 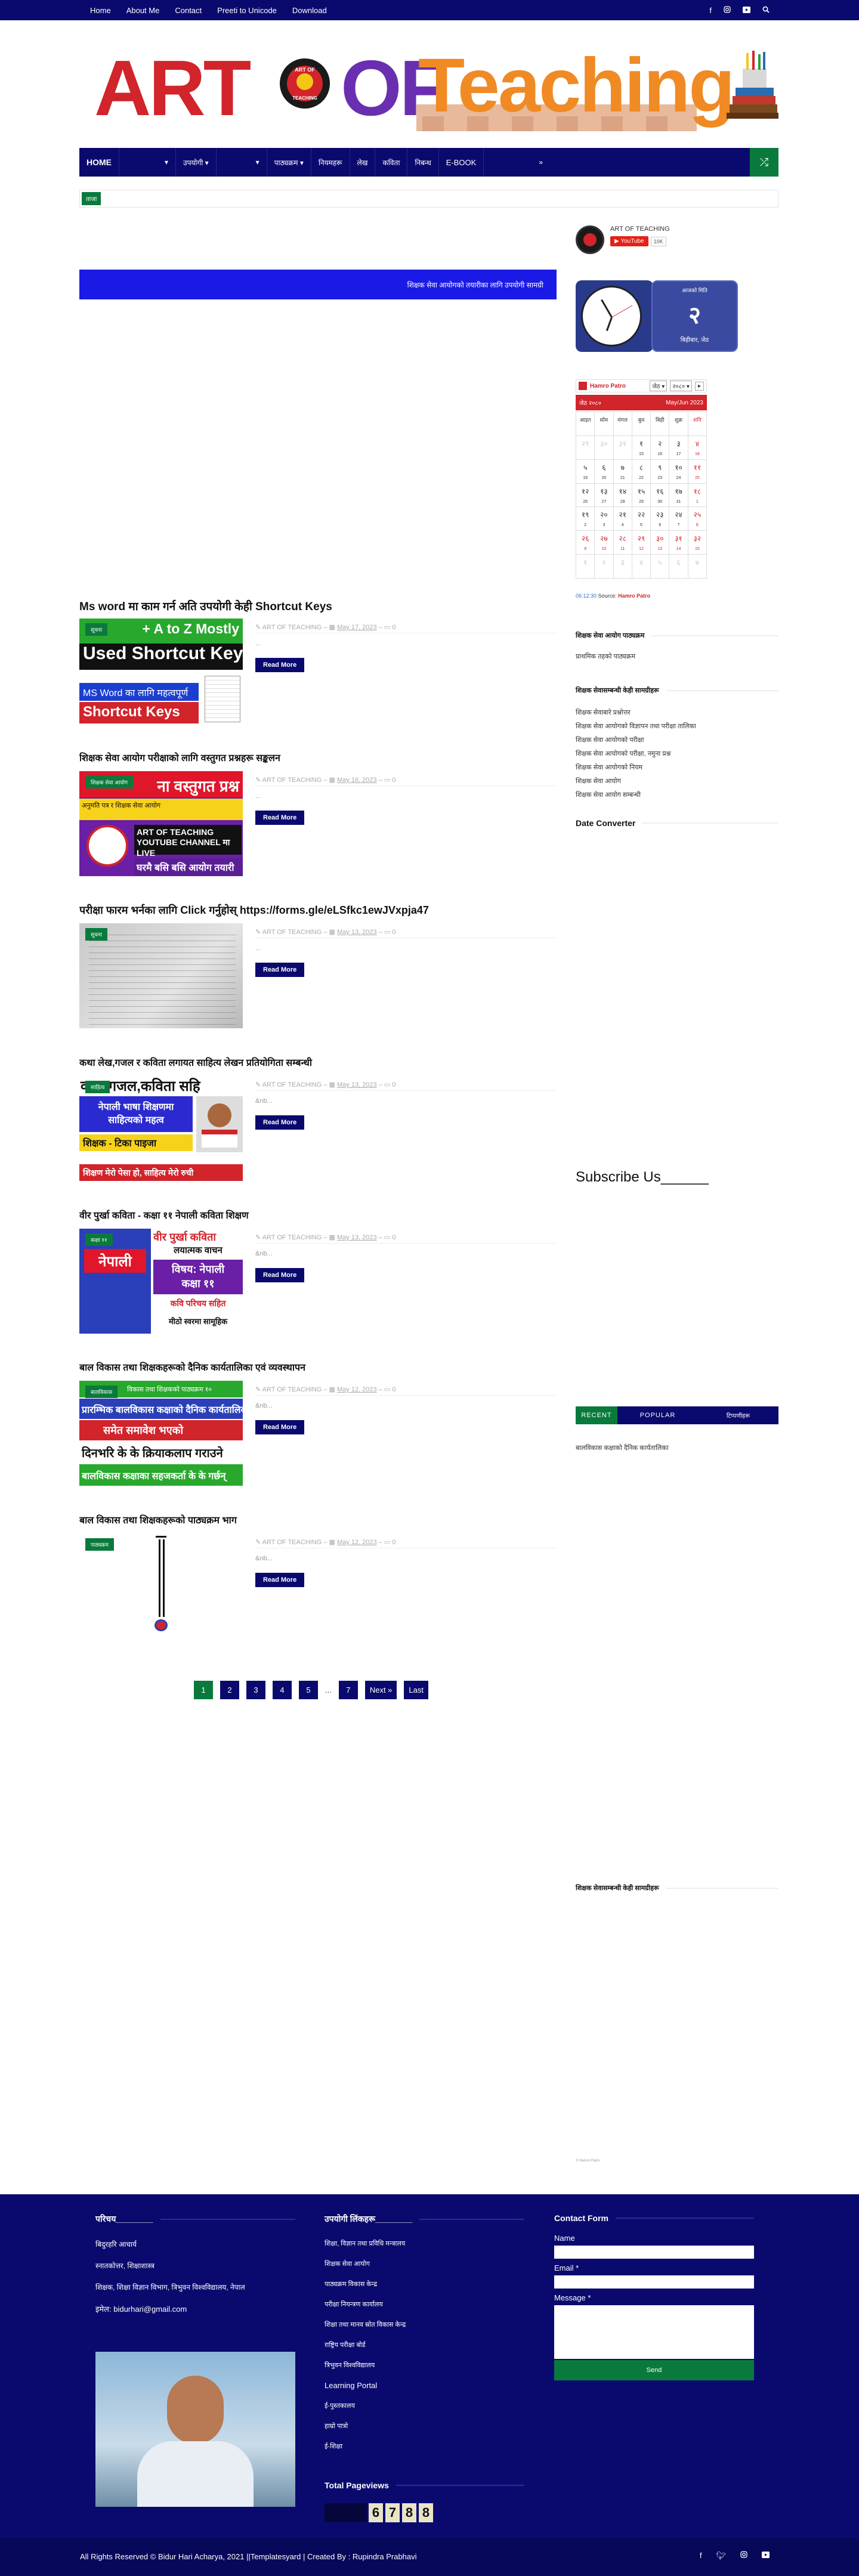 I want to click on nav-home: HOME, so click(x=99, y=162).